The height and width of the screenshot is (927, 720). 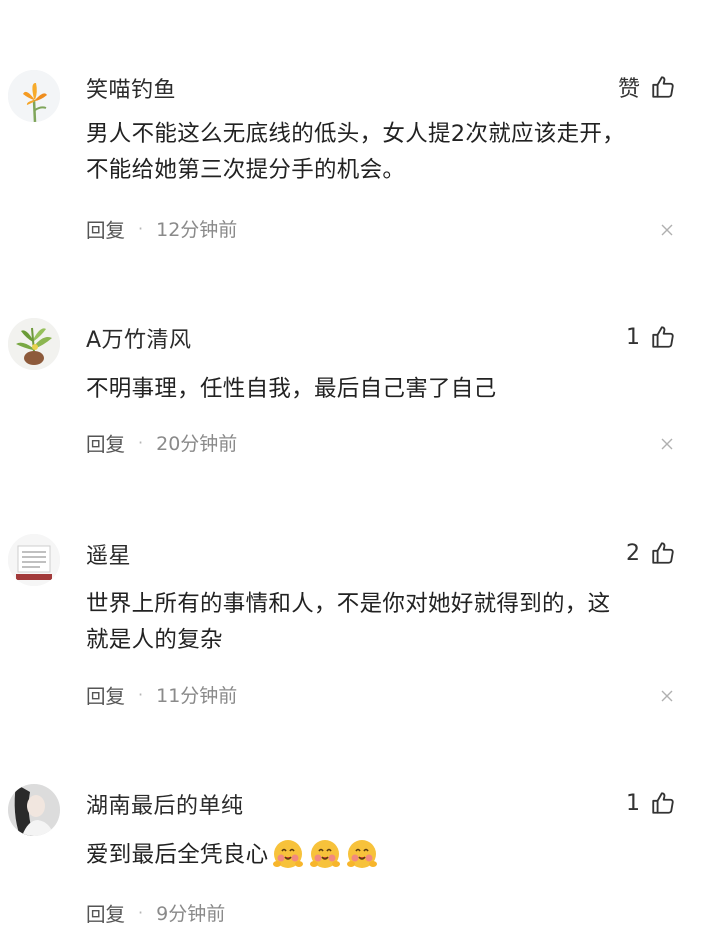 I want to click on comment-meta: 回复 · 12分钟前, so click(x=161, y=228).